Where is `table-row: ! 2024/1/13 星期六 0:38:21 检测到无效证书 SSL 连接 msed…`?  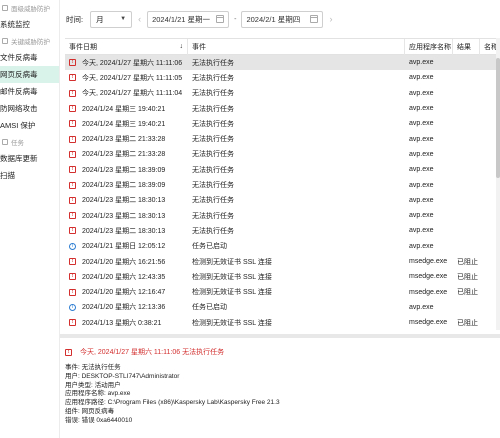 table-row: ! 2024/1/13 星期六 0:38:21 检测到无效证书 SSL 连接 msed… is located at coordinates (282, 322).